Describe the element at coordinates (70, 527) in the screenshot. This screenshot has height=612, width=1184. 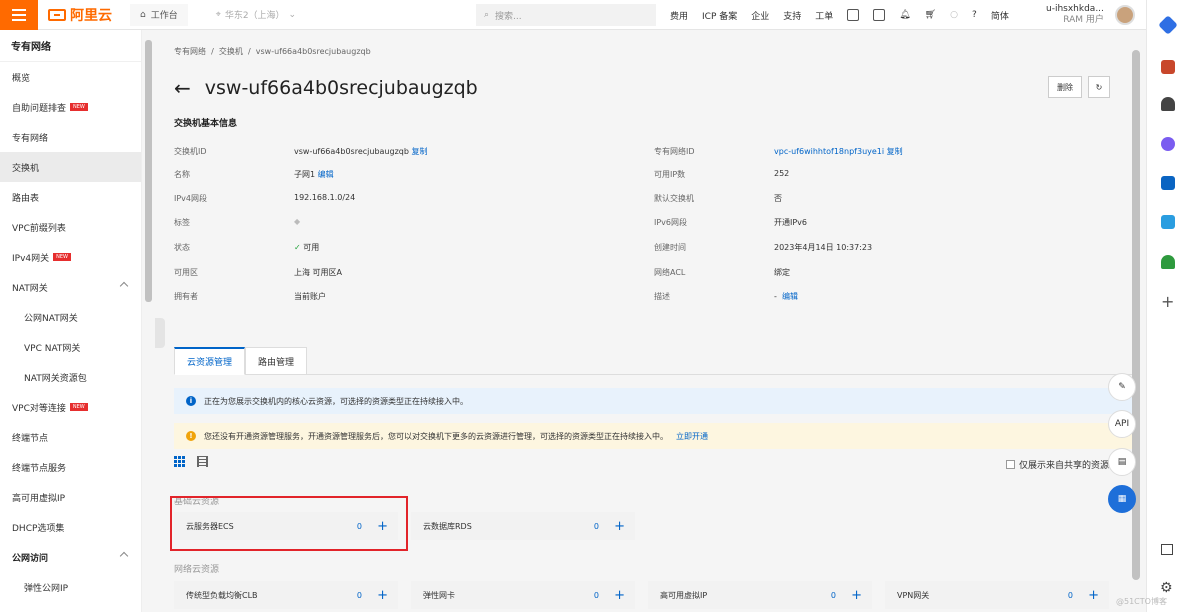
I see `sidebar-item-dhcp: DHCP选项集` at that location.